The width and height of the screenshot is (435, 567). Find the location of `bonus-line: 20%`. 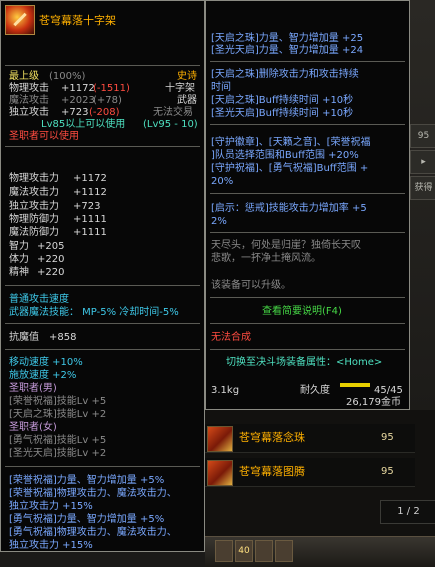

bonus-line: 20% is located at coordinates (222, 181).